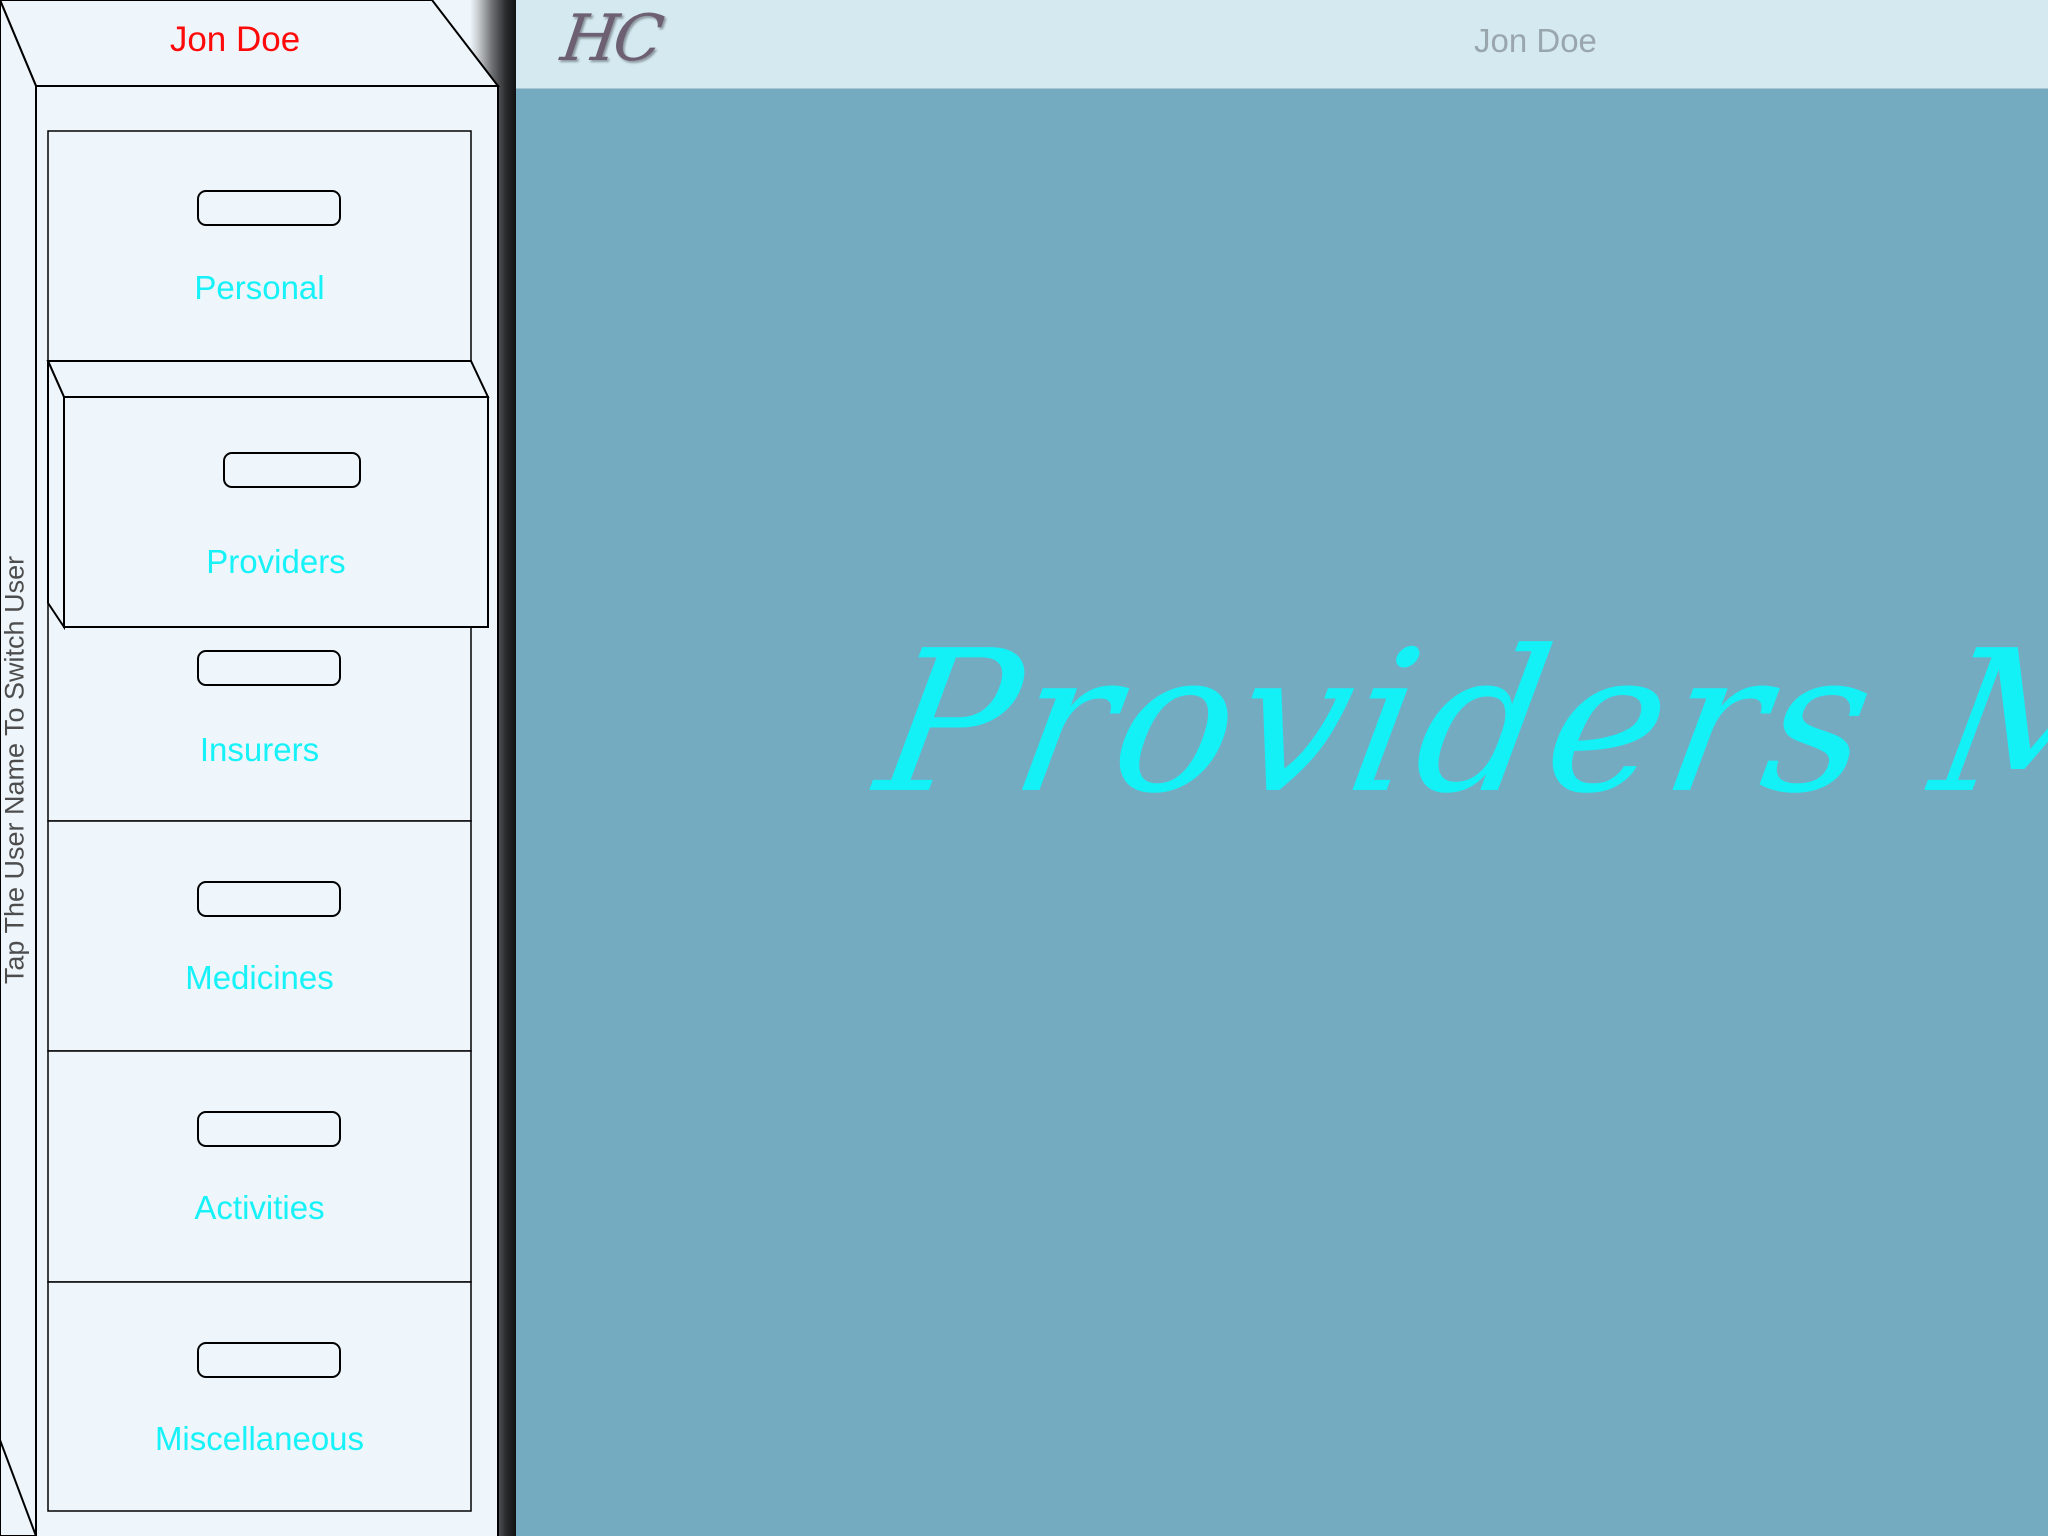  I want to click on app-logo: HC, so click(610, 39).